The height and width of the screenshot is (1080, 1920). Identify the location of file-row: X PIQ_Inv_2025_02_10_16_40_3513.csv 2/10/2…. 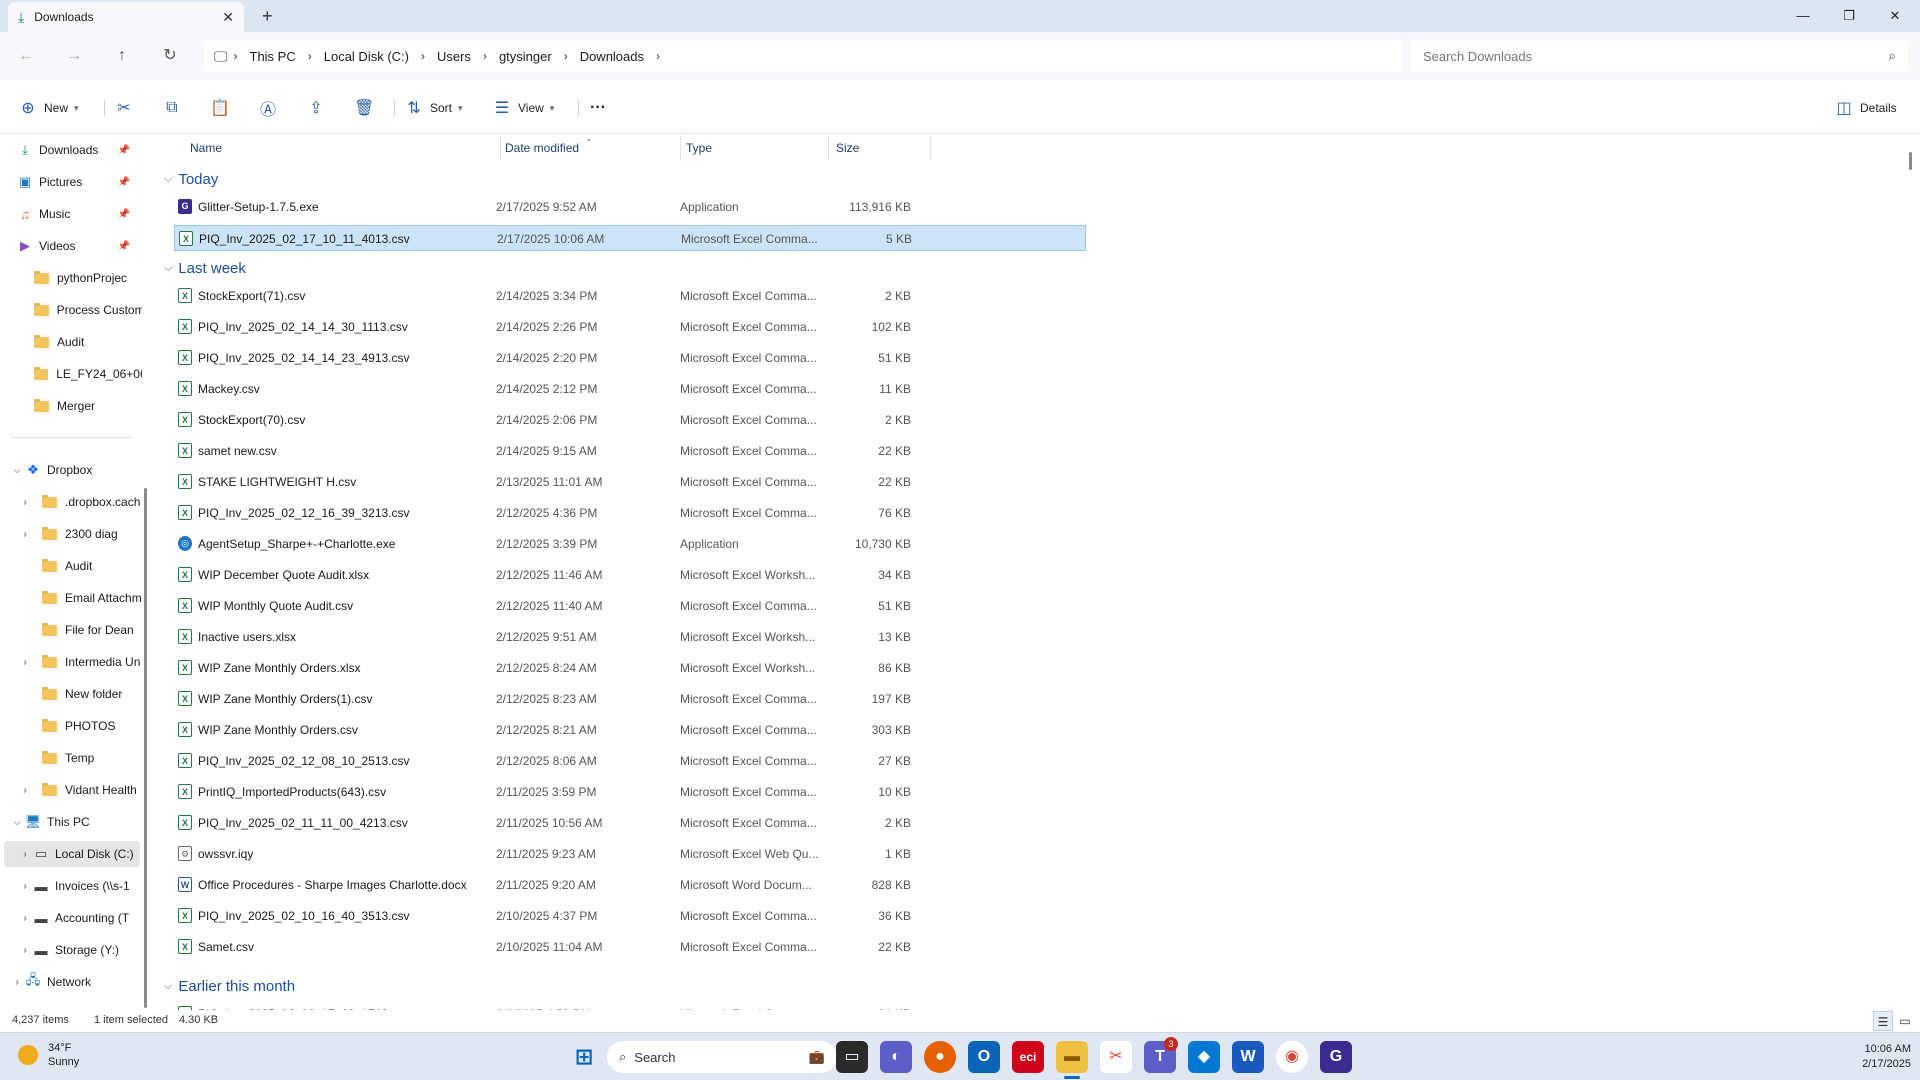
(630, 916).